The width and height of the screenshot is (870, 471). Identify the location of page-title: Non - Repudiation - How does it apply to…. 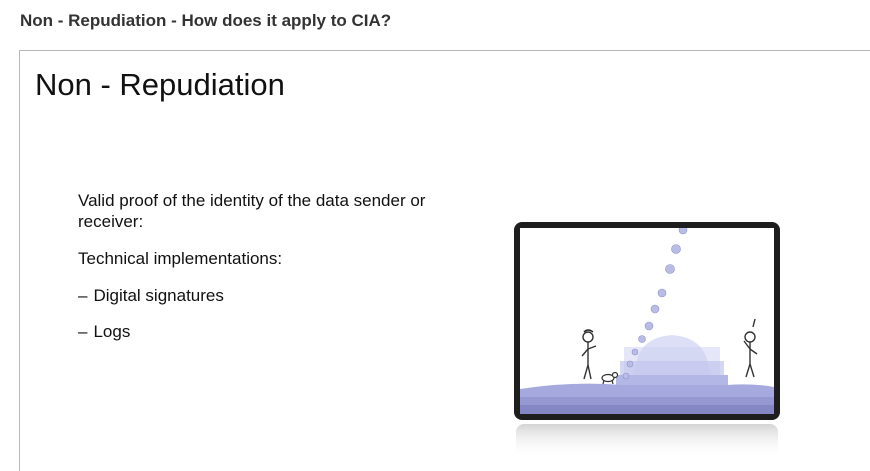
(206, 20).